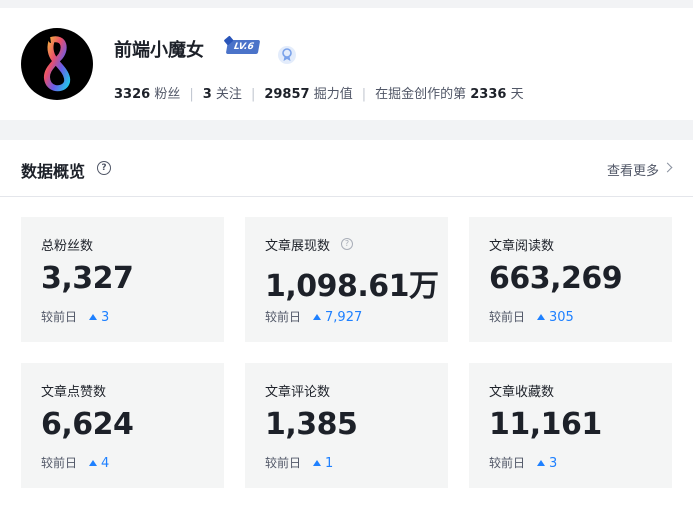 Image resolution: width=693 pixels, height=506 pixels. I want to click on chevron-right-icon, so click(667, 167).